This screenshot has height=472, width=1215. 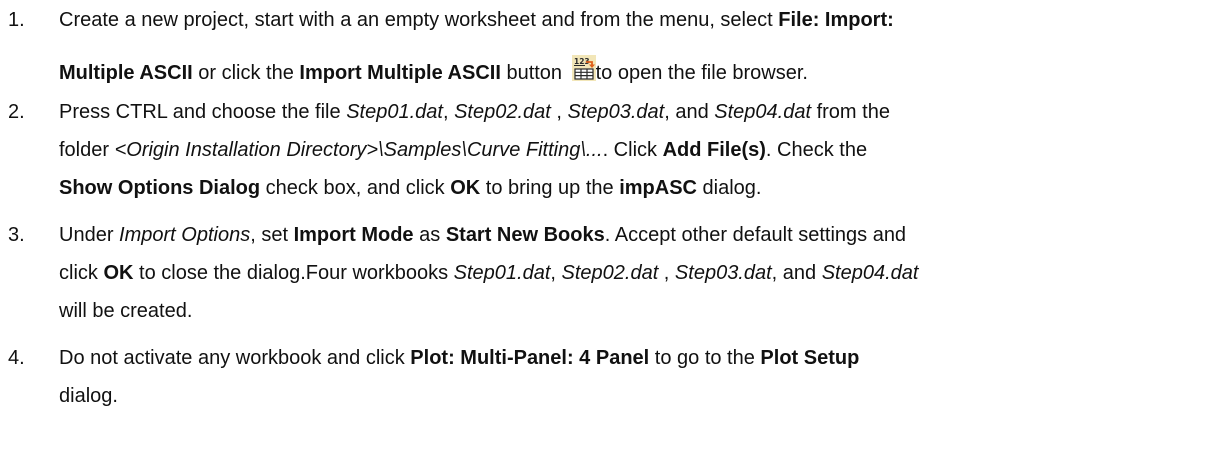 I want to click on step-number: 3., so click(x=16, y=235).